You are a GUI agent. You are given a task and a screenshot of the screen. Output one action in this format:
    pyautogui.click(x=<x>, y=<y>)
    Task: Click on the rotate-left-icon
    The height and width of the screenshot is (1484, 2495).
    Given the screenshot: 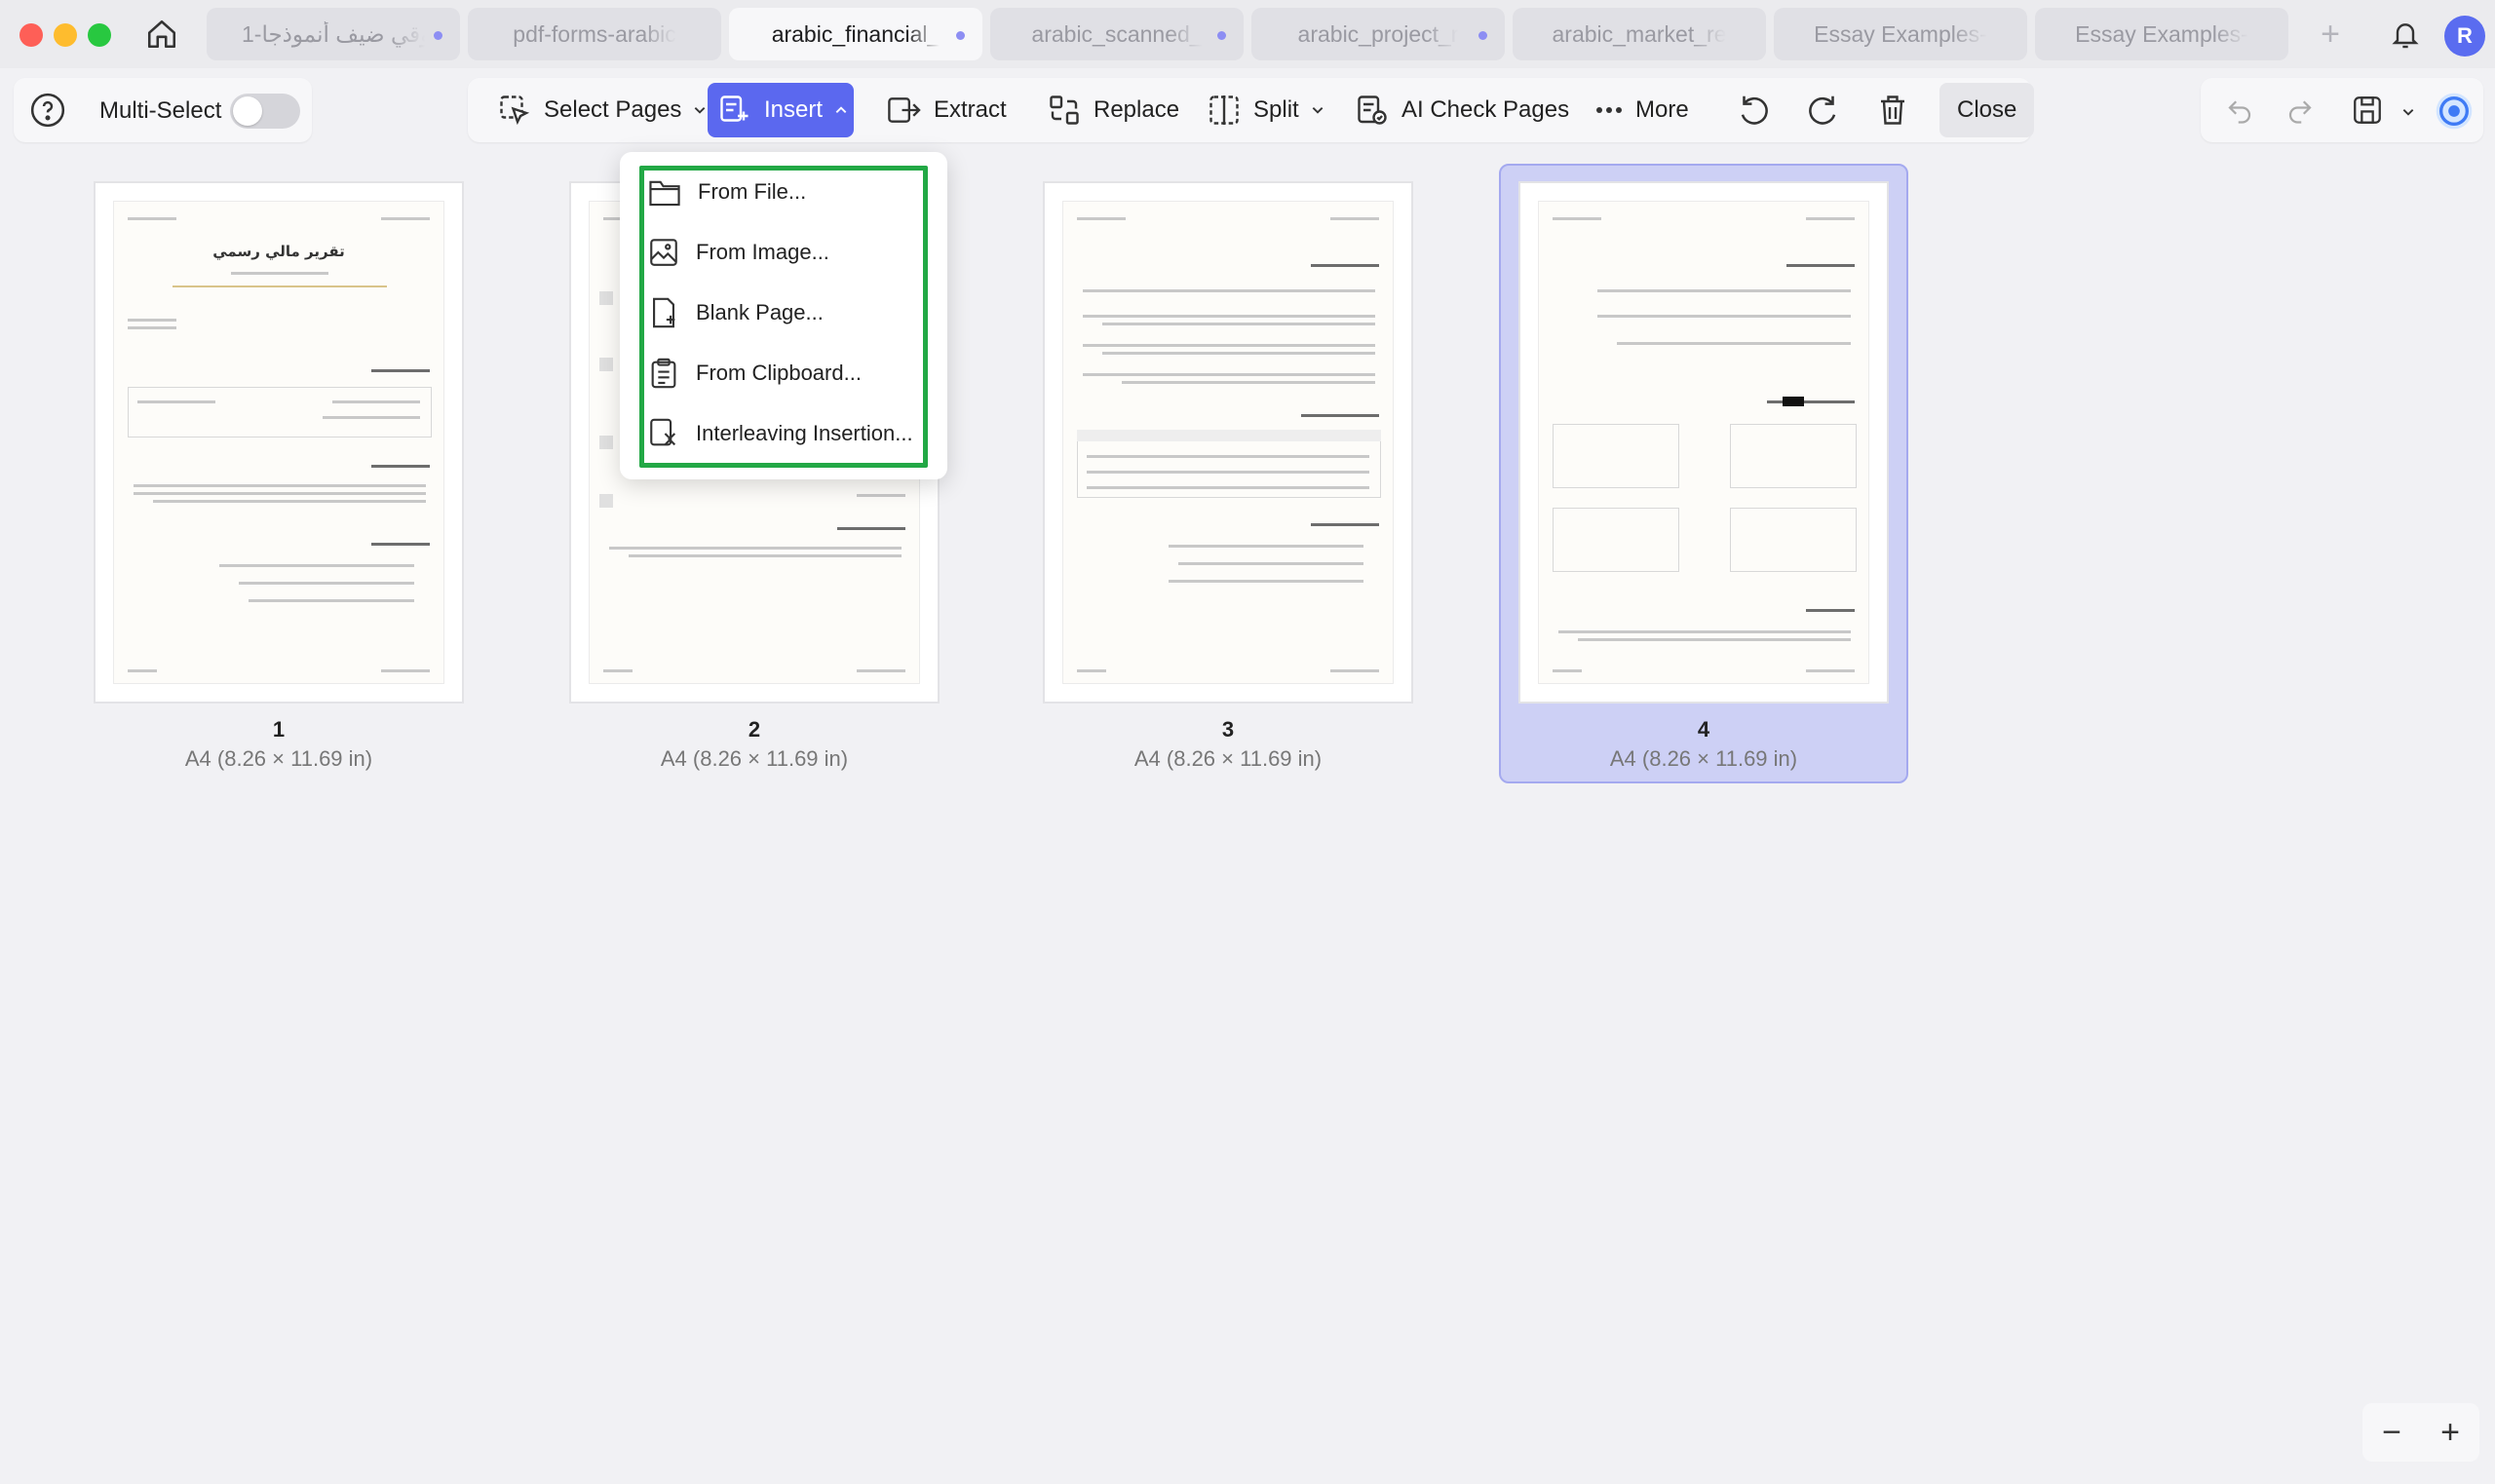 What is the action you would take?
    pyautogui.click(x=1754, y=110)
    